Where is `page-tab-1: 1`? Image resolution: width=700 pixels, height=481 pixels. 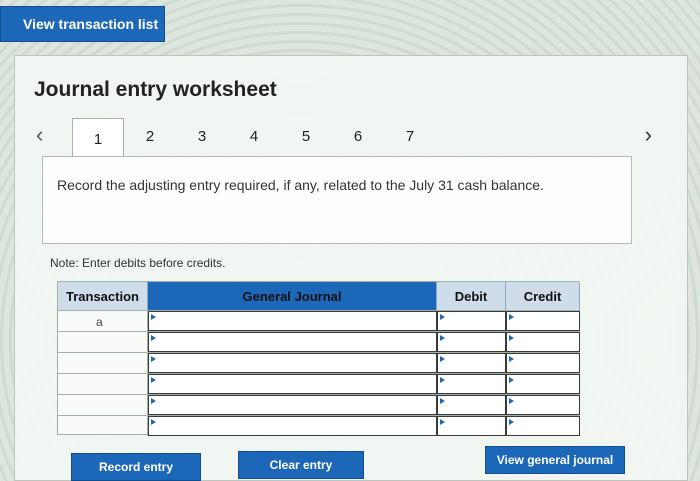
page-tab-1: 1 is located at coordinates (98, 139).